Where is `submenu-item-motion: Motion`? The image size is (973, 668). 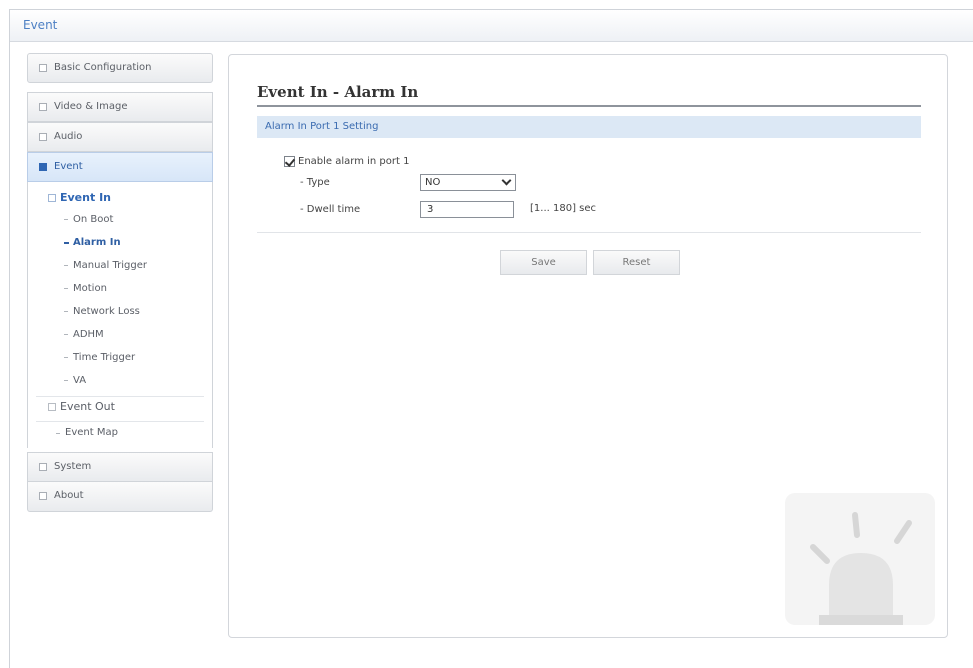 submenu-item-motion: Motion is located at coordinates (120, 288).